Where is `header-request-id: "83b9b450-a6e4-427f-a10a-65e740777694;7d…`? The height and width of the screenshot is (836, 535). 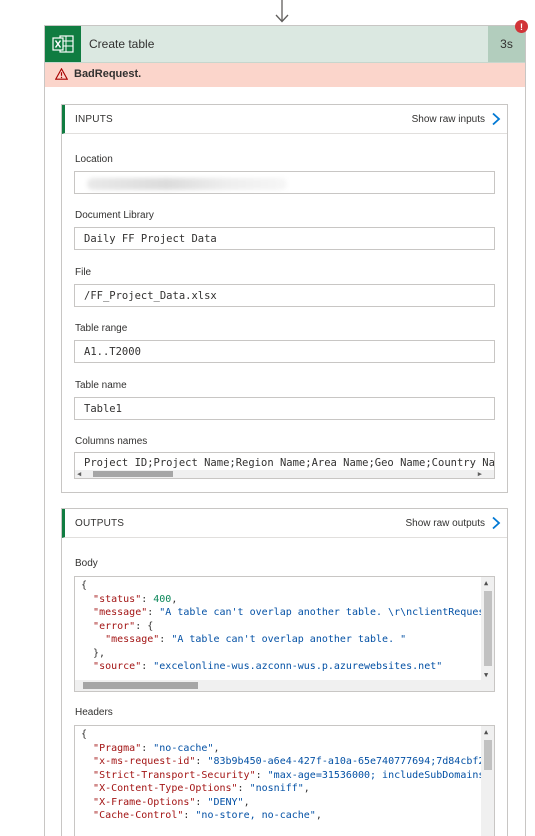 header-request-id: "83b9b450-a6e4-427f-a10a-65e740777694;7d… is located at coordinates (346, 761).